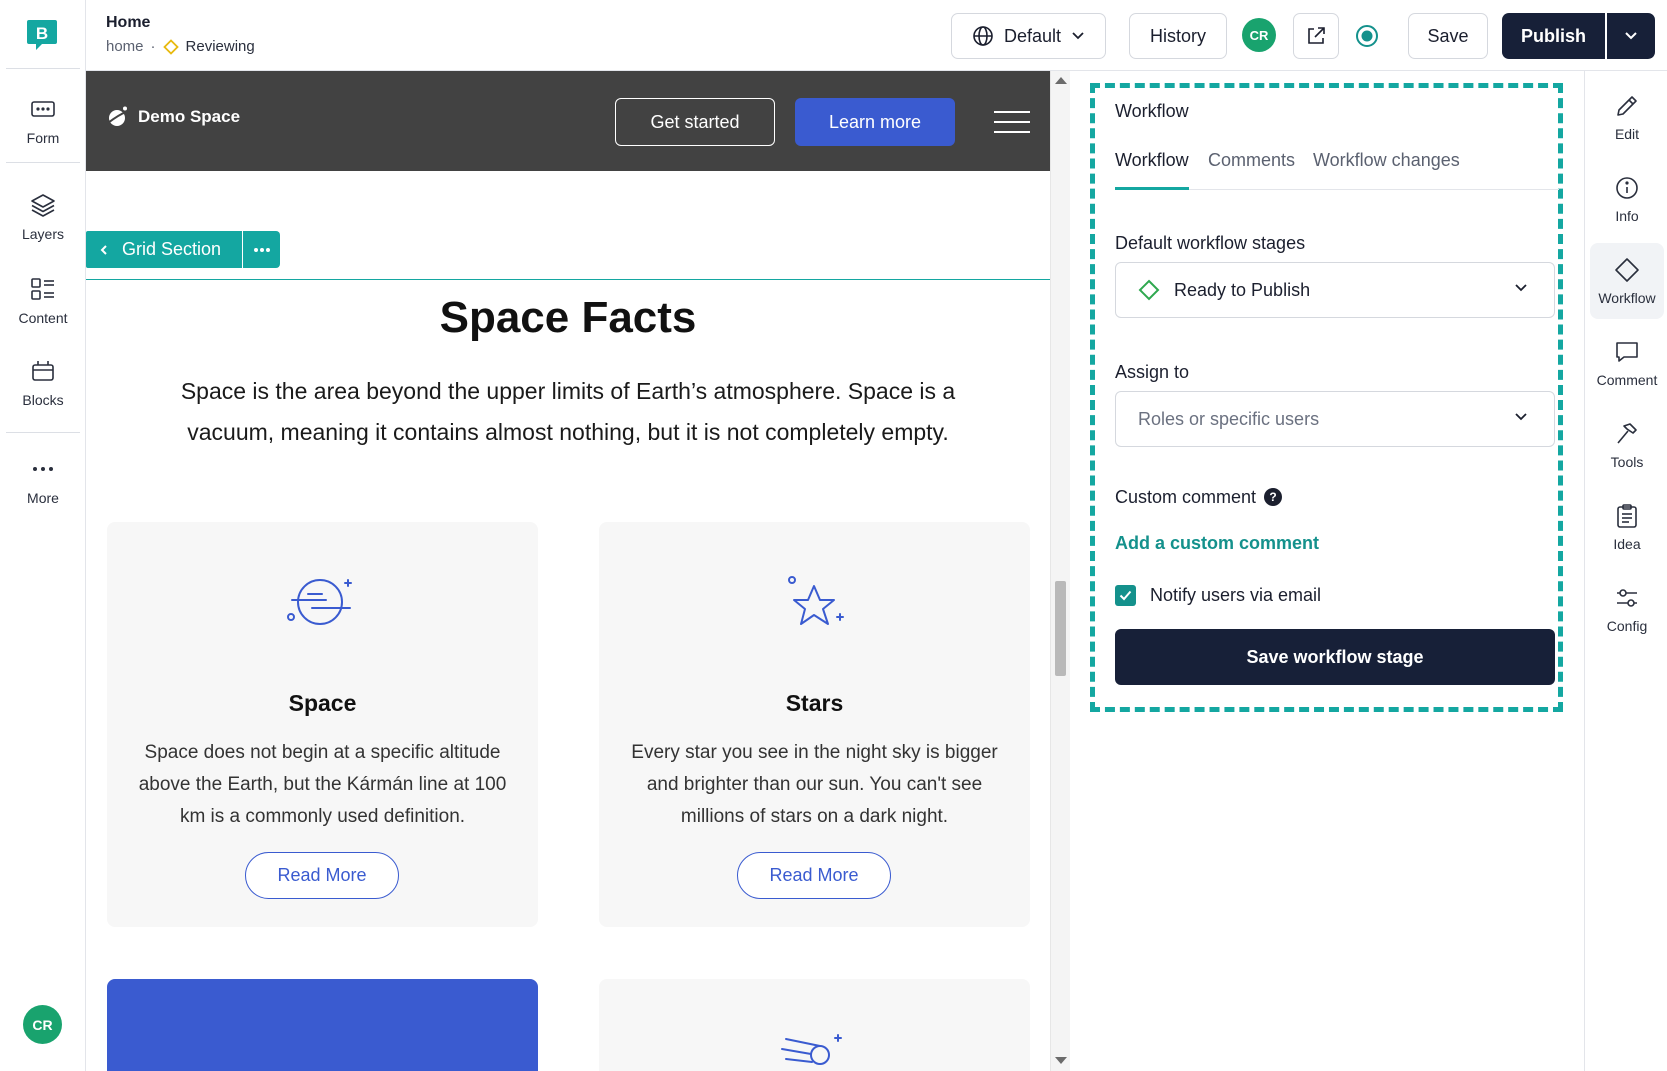  Describe the element at coordinates (1242, 289) in the screenshot. I see `selected-stage: Ready to Publish` at that location.